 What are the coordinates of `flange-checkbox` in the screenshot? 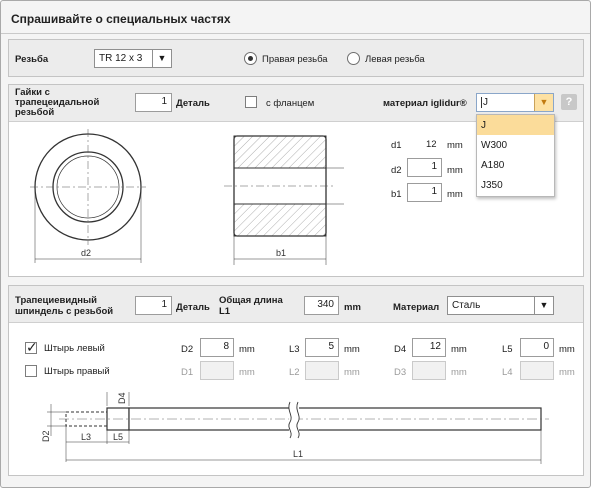 It's located at (251, 102).